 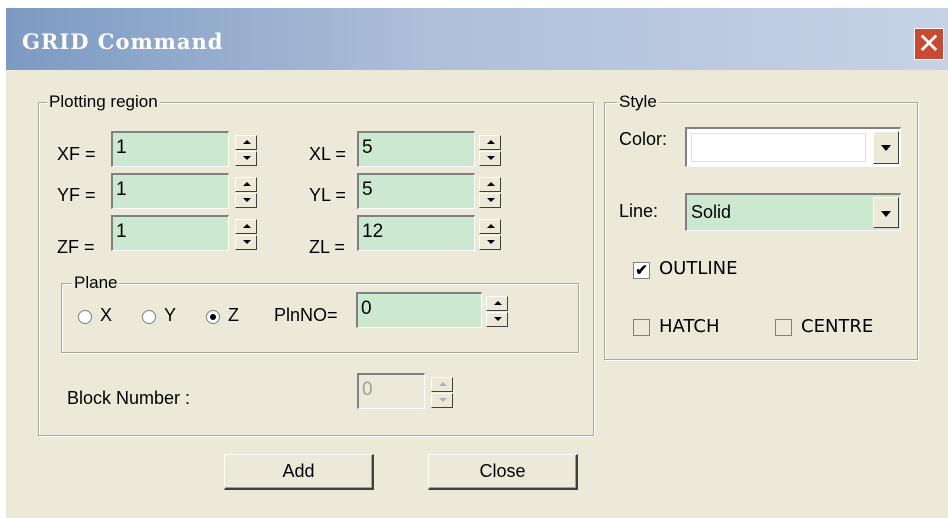 I want to click on plane-label: Plane, so click(x=96, y=283).